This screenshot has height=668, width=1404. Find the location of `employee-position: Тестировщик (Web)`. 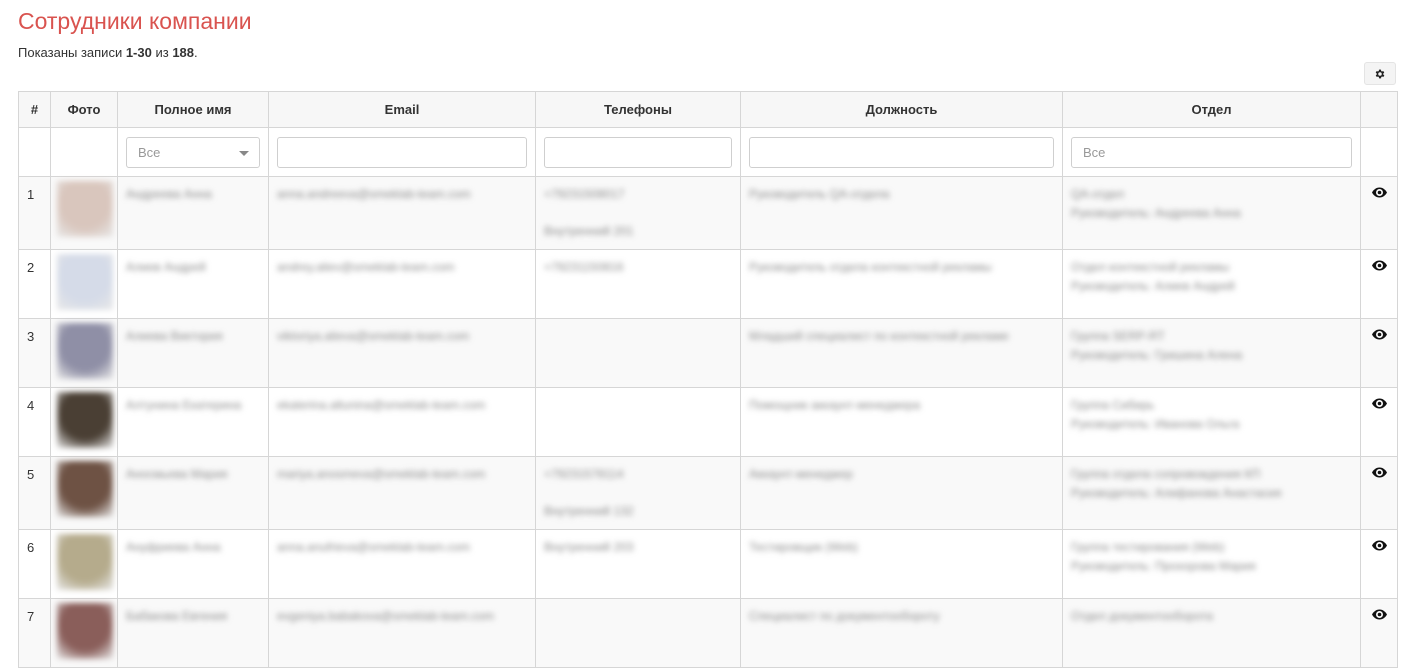

employee-position: Тестировщик (Web) is located at coordinates (803, 547).